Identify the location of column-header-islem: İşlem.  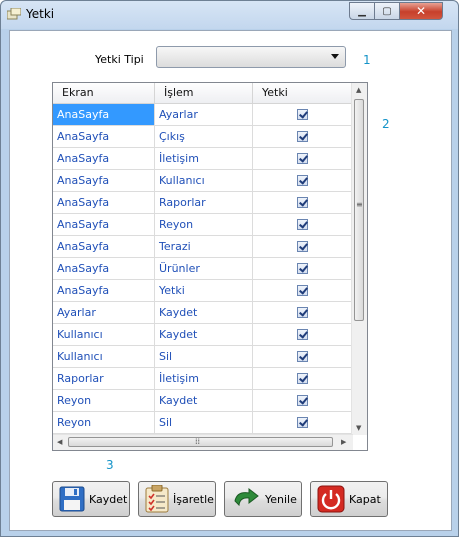
(204, 93).